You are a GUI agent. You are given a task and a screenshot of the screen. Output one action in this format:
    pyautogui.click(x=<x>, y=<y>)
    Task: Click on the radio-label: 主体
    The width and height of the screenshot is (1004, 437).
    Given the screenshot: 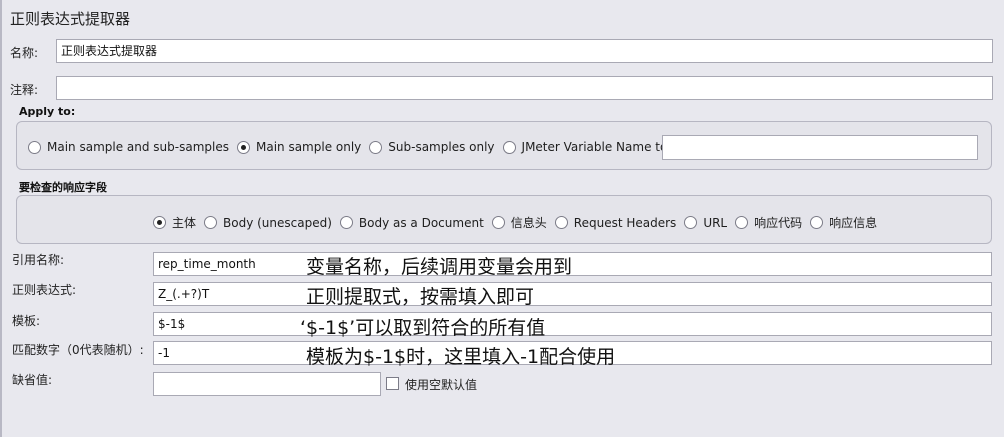 What is the action you would take?
    pyautogui.click(x=184, y=223)
    